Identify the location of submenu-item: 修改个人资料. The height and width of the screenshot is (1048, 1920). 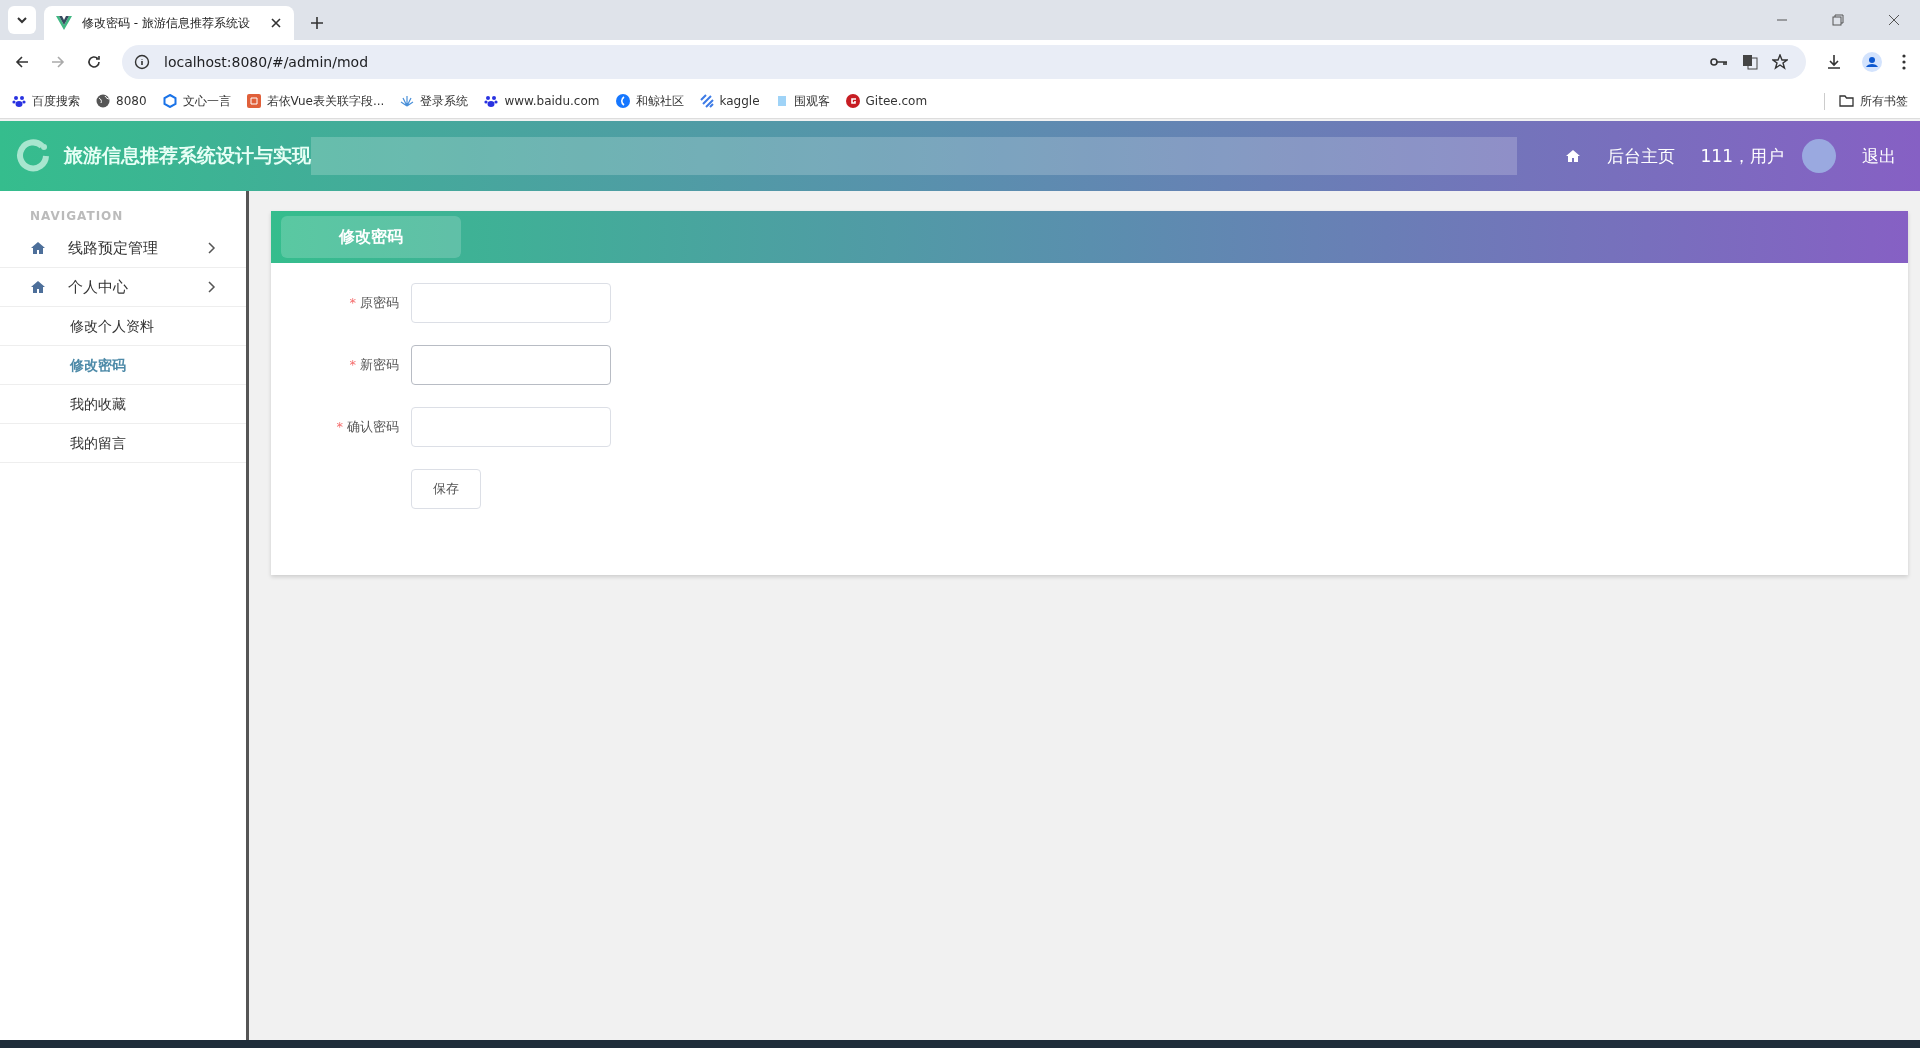
(123, 326).